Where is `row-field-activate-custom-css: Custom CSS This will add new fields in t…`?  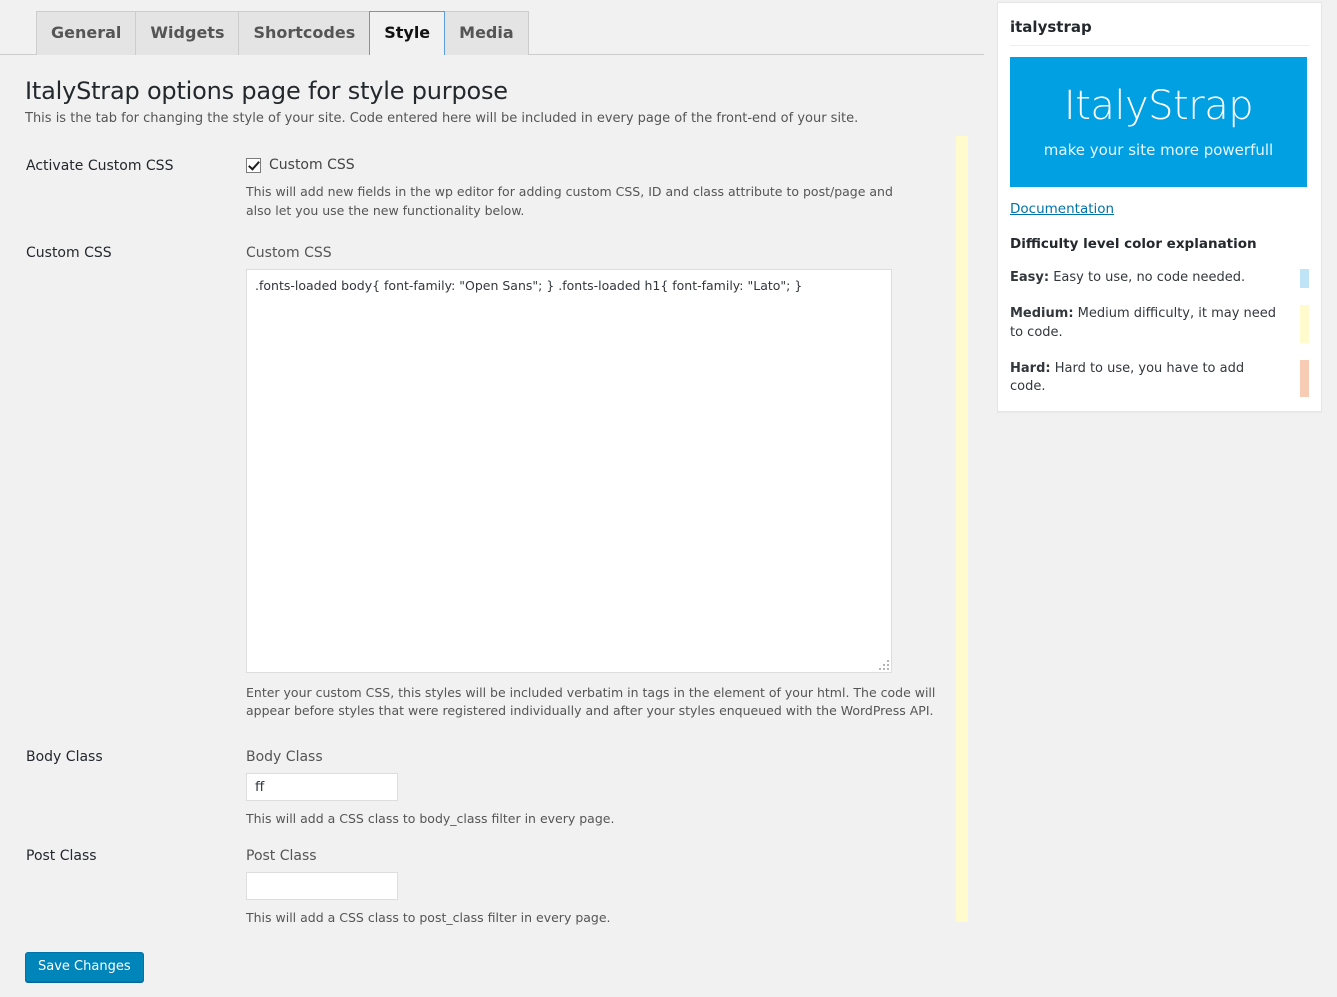
row-field-activate-custom-css: Custom CSS This will add new fields in t… is located at coordinates (596, 188).